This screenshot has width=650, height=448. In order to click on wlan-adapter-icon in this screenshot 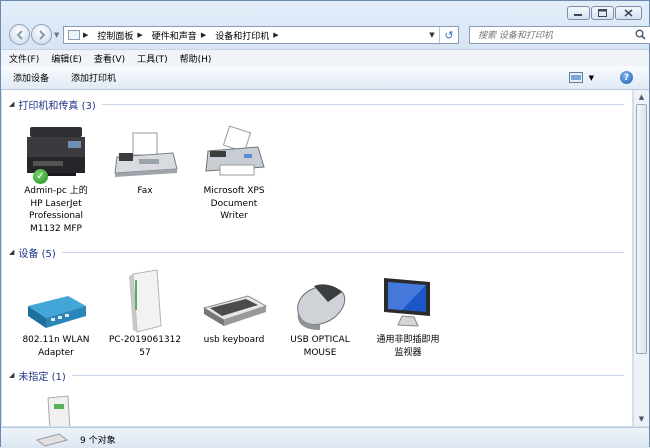, I will do `click(57, 312)`.